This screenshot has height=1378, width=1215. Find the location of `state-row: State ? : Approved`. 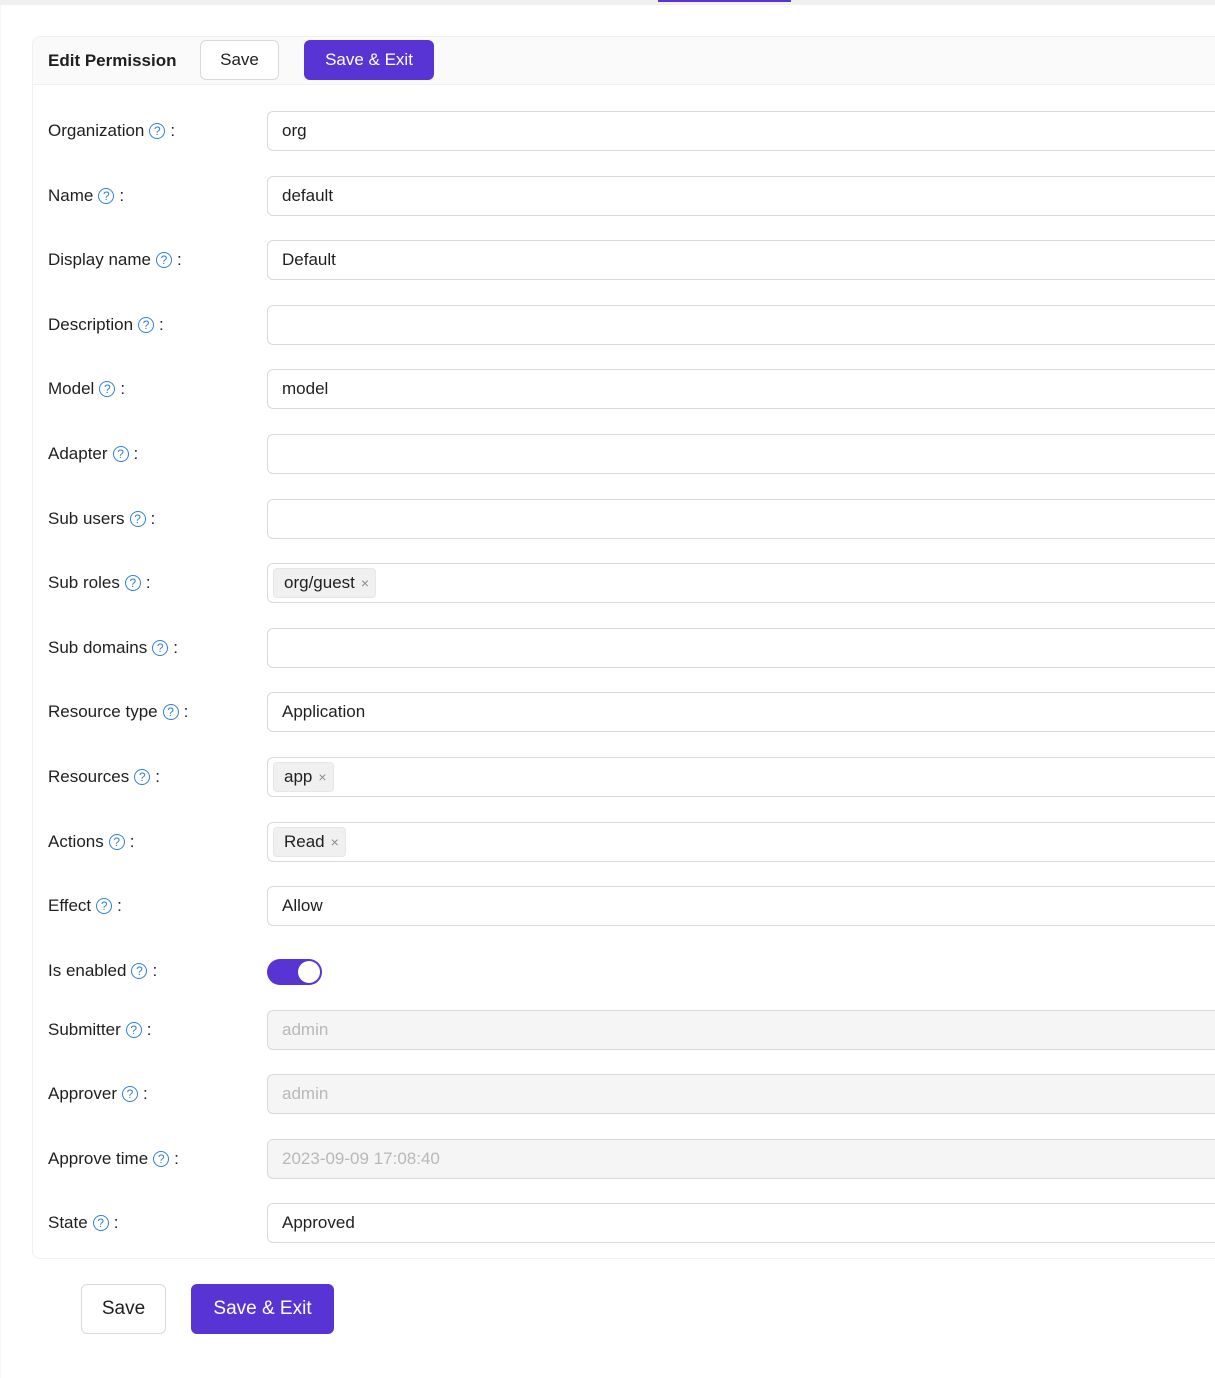

state-row: State ? : Approved is located at coordinates (624, 1223).